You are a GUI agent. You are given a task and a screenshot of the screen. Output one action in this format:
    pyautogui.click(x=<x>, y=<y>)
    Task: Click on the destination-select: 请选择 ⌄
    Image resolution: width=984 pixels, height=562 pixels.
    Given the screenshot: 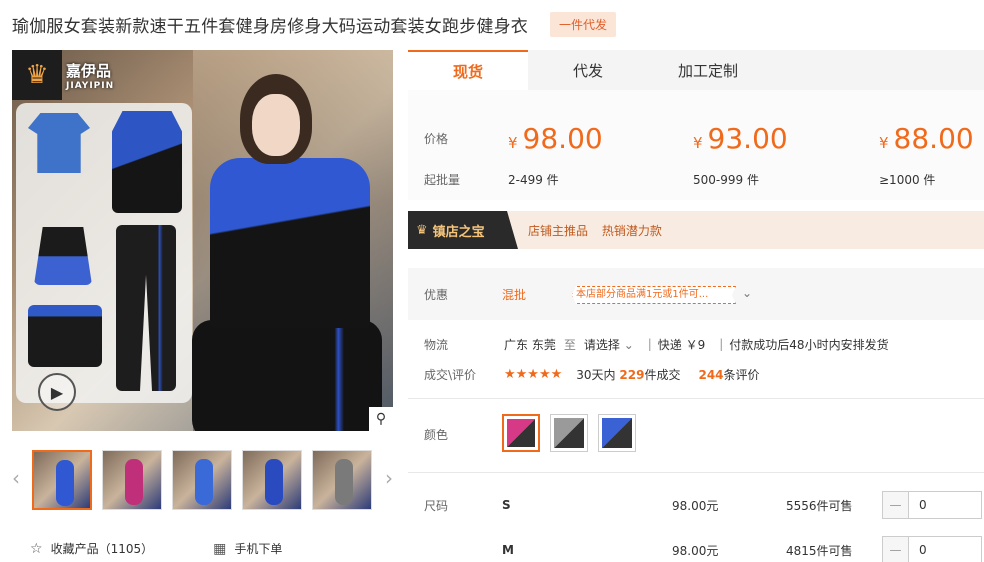 What is the action you would take?
    pyautogui.click(x=609, y=344)
    